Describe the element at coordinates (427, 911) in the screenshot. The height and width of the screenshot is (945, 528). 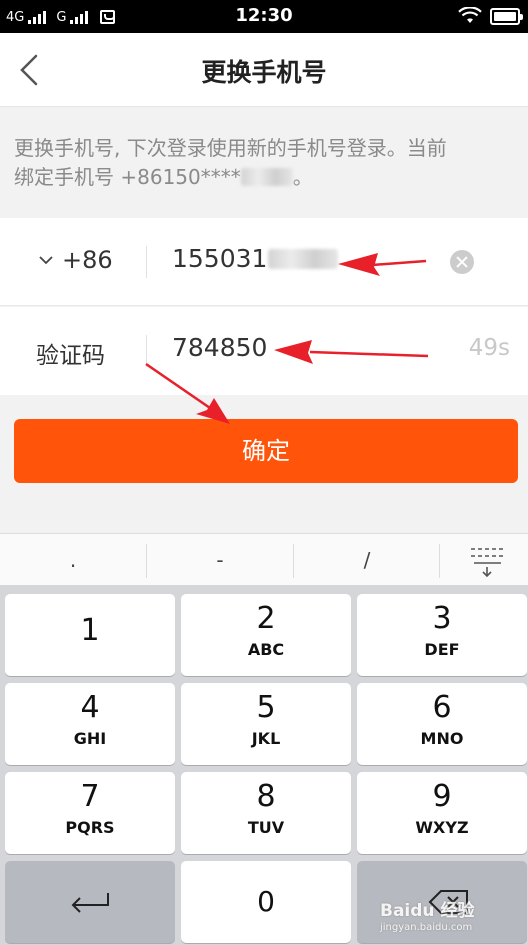
I see `watermark-brand: Baidu 经验` at that location.